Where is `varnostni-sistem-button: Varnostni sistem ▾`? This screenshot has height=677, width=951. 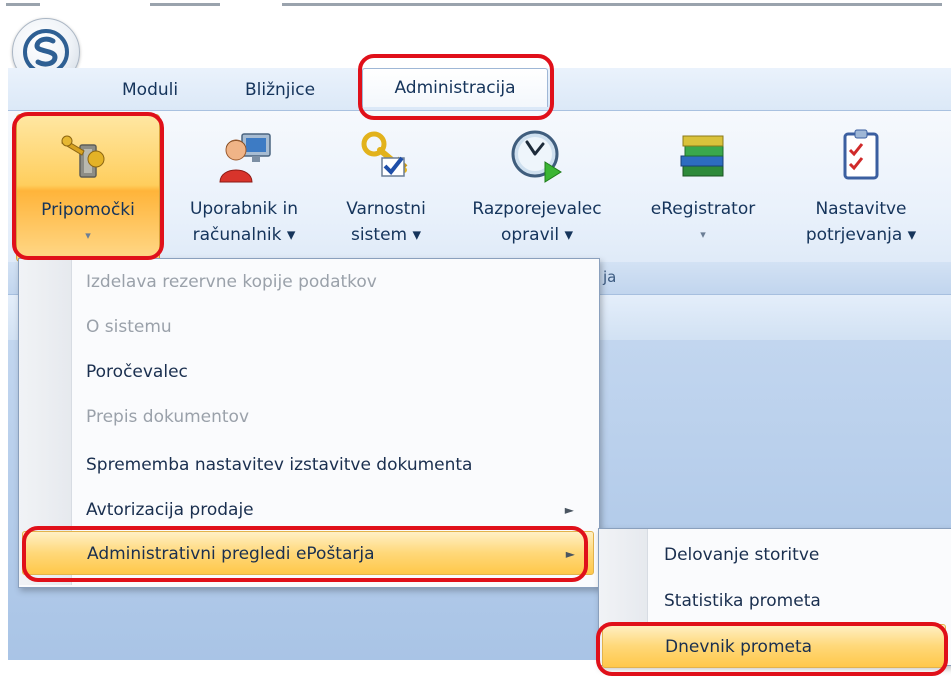 varnostni-sistem-button: Varnostni sistem ▾ is located at coordinates (386, 187).